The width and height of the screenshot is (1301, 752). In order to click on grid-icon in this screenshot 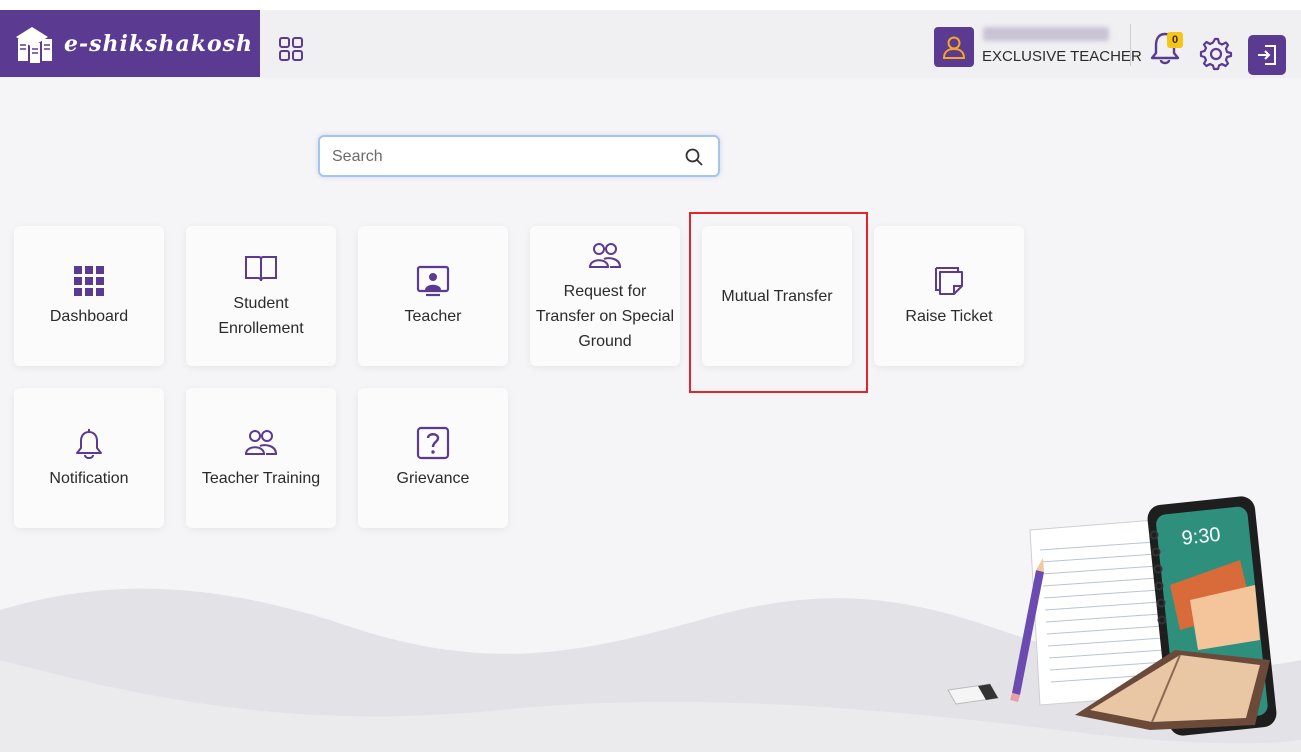, I will do `click(89, 280)`.